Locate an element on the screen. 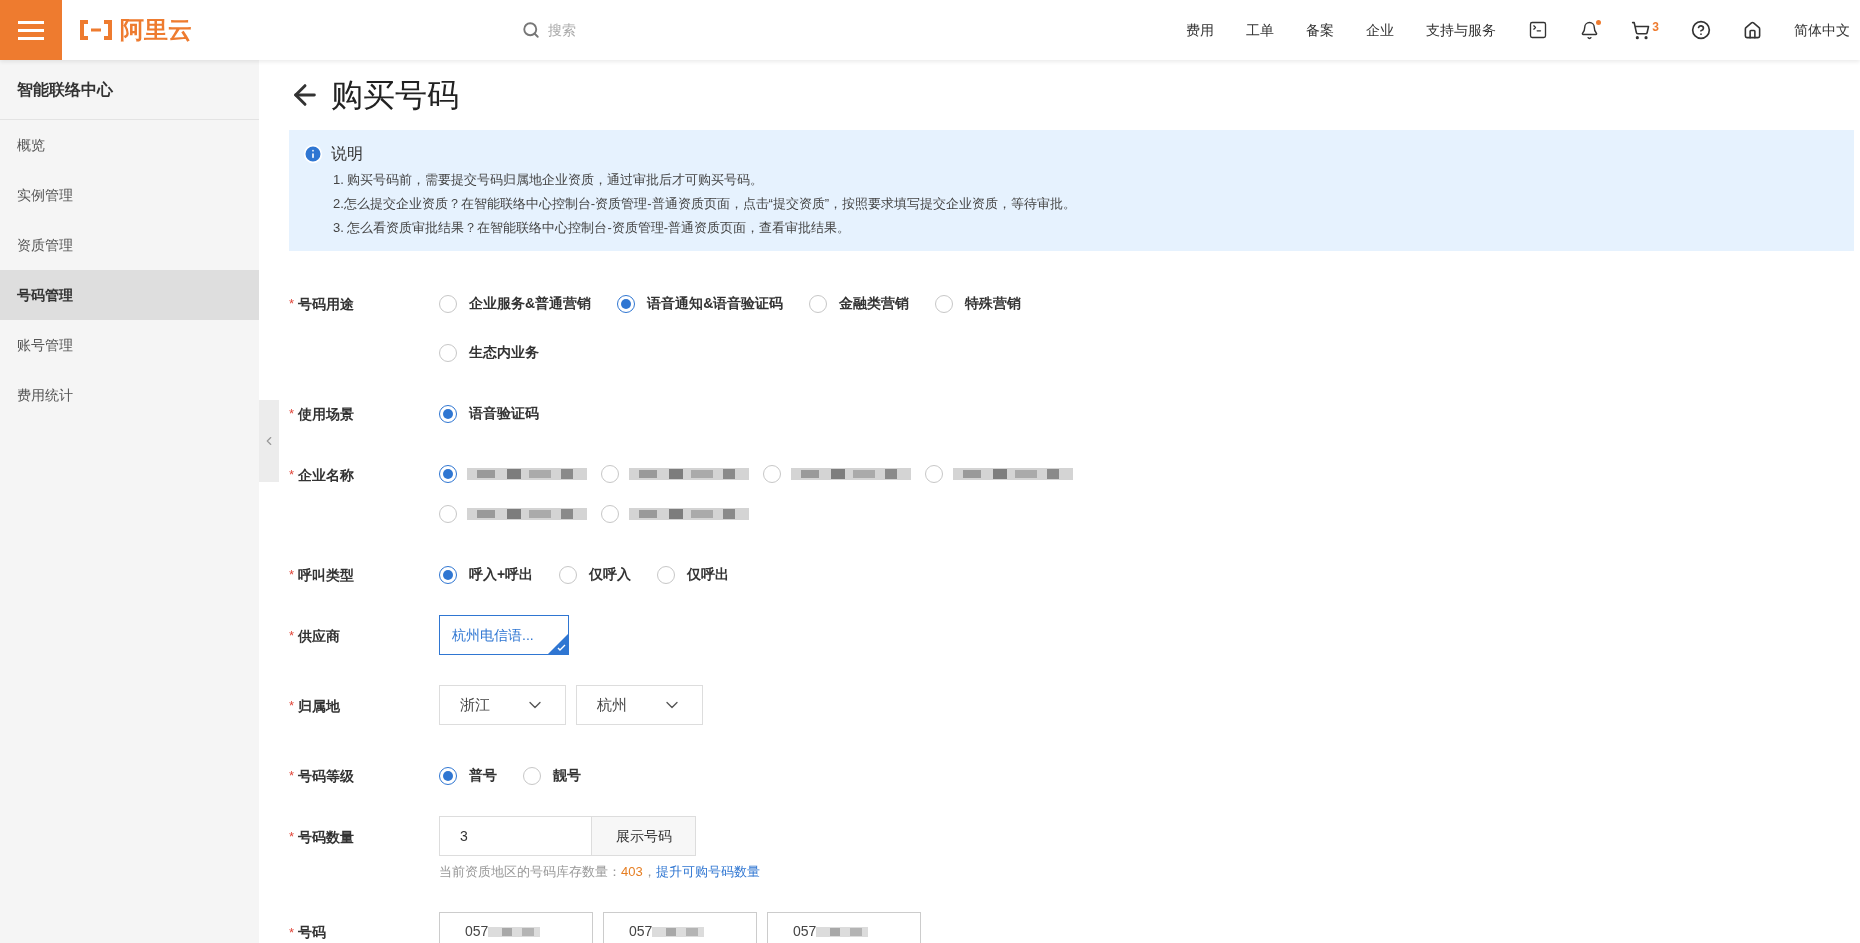 This screenshot has width=1860, height=943. radio-label: 语音通知&语音验证码 is located at coordinates (715, 303).